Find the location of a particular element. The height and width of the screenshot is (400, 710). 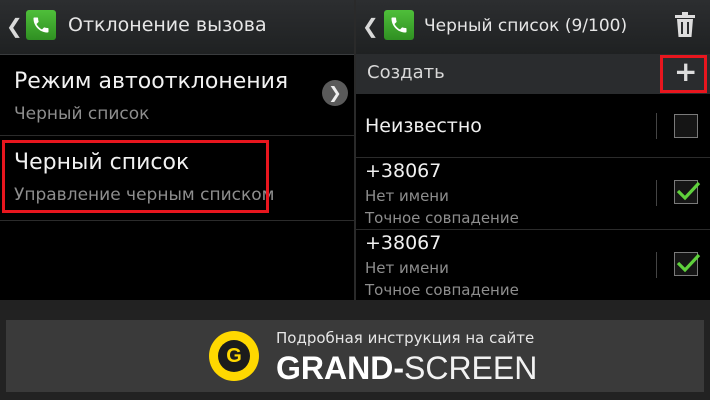

create-row: Создать + is located at coordinates (533, 74).